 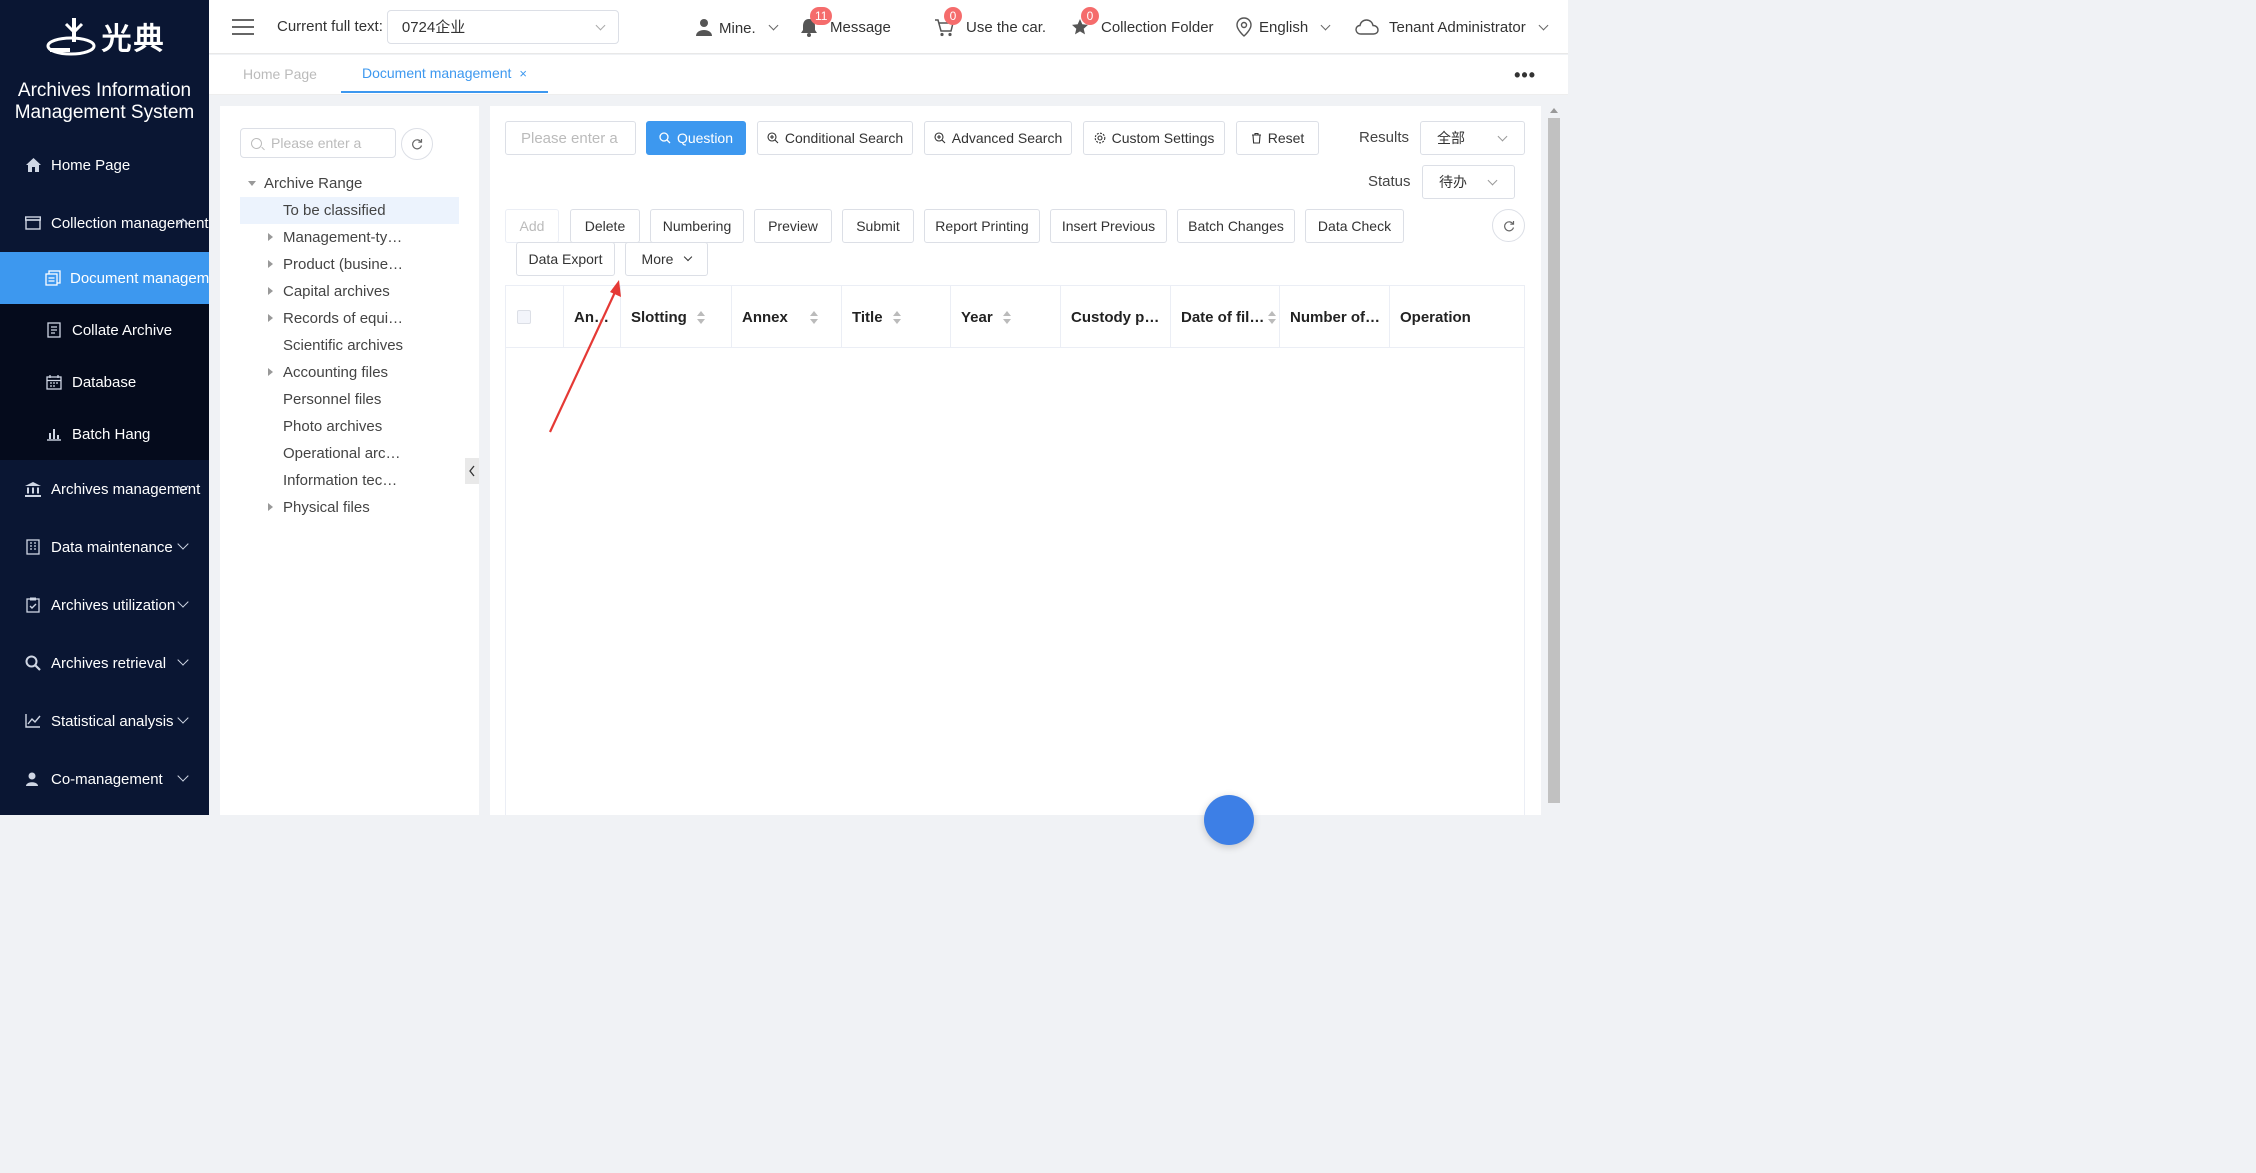 I want to click on tree-node: To be classified, so click(x=349, y=210).